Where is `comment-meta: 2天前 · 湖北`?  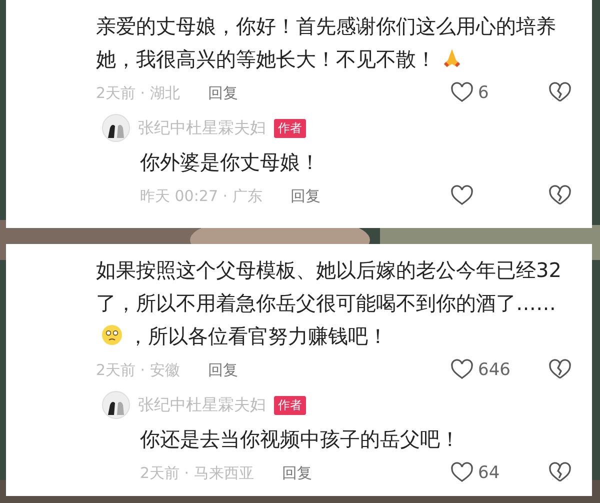 comment-meta: 2天前 · 湖北 is located at coordinates (138, 93).